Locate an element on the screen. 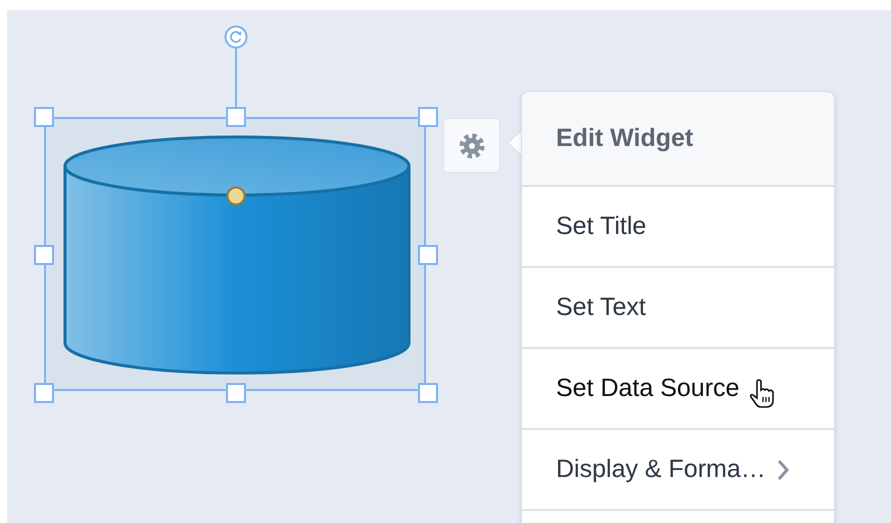 This screenshot has width=891, height=523. chevron-right-icon is located at coordinates (783, 469).